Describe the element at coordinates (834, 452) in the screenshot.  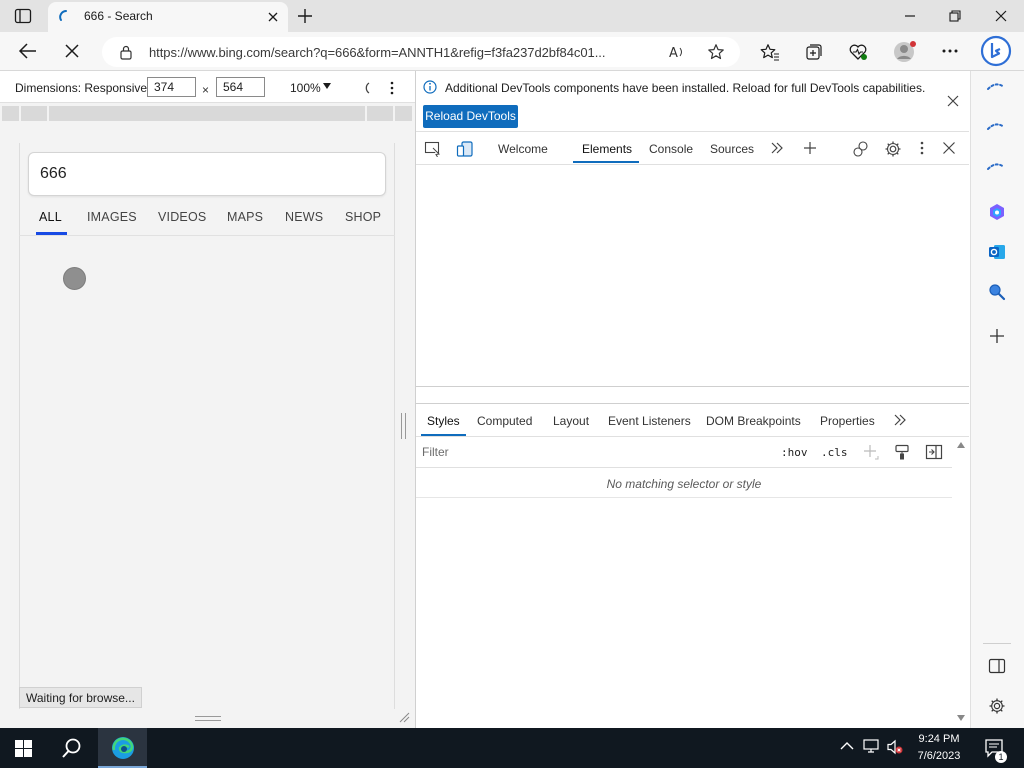
I see `cls-toggle: .cls` at that location.